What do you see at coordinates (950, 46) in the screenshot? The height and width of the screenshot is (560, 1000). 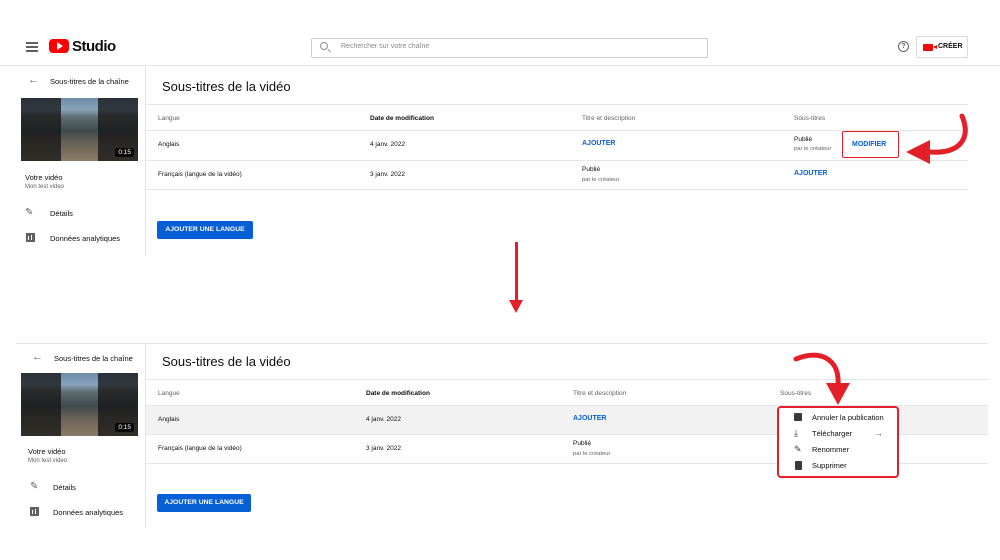 I see `create-button-label: CRÉER` at bounding box center [950, 46].